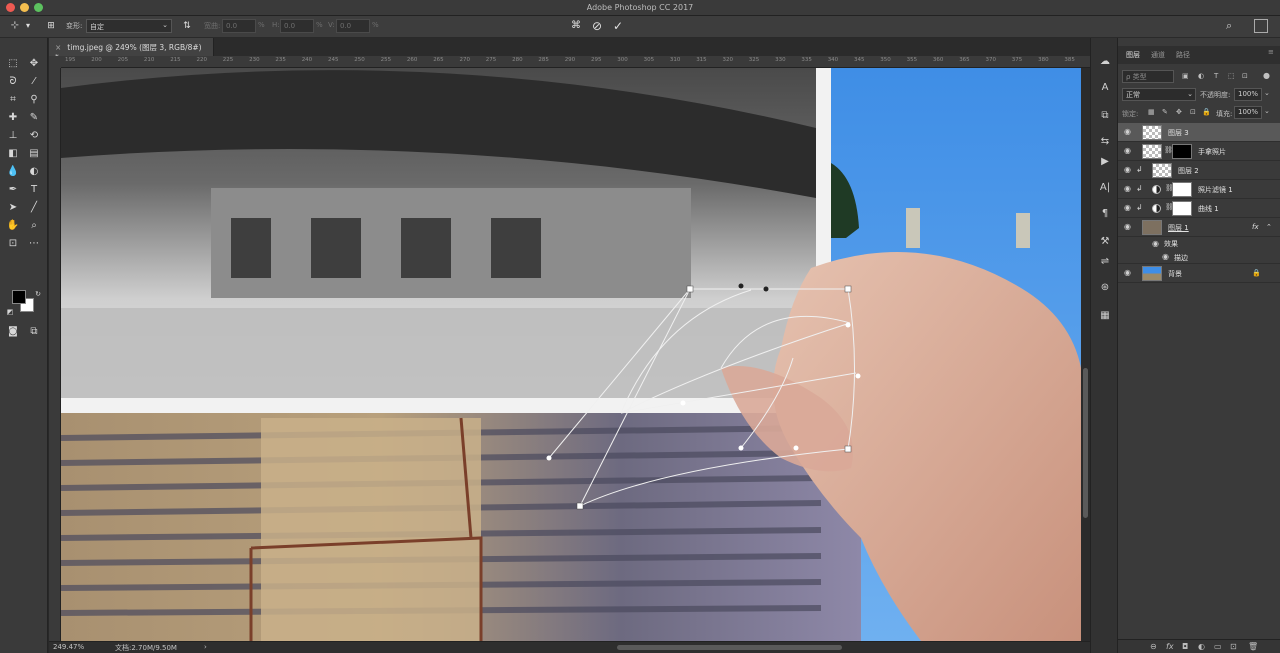 This screenshot has height=653, width=1280. Describe the element at coordinates (51, 26) in the screenshot. I see `grid-toggle-icon: ⊞` at that location.